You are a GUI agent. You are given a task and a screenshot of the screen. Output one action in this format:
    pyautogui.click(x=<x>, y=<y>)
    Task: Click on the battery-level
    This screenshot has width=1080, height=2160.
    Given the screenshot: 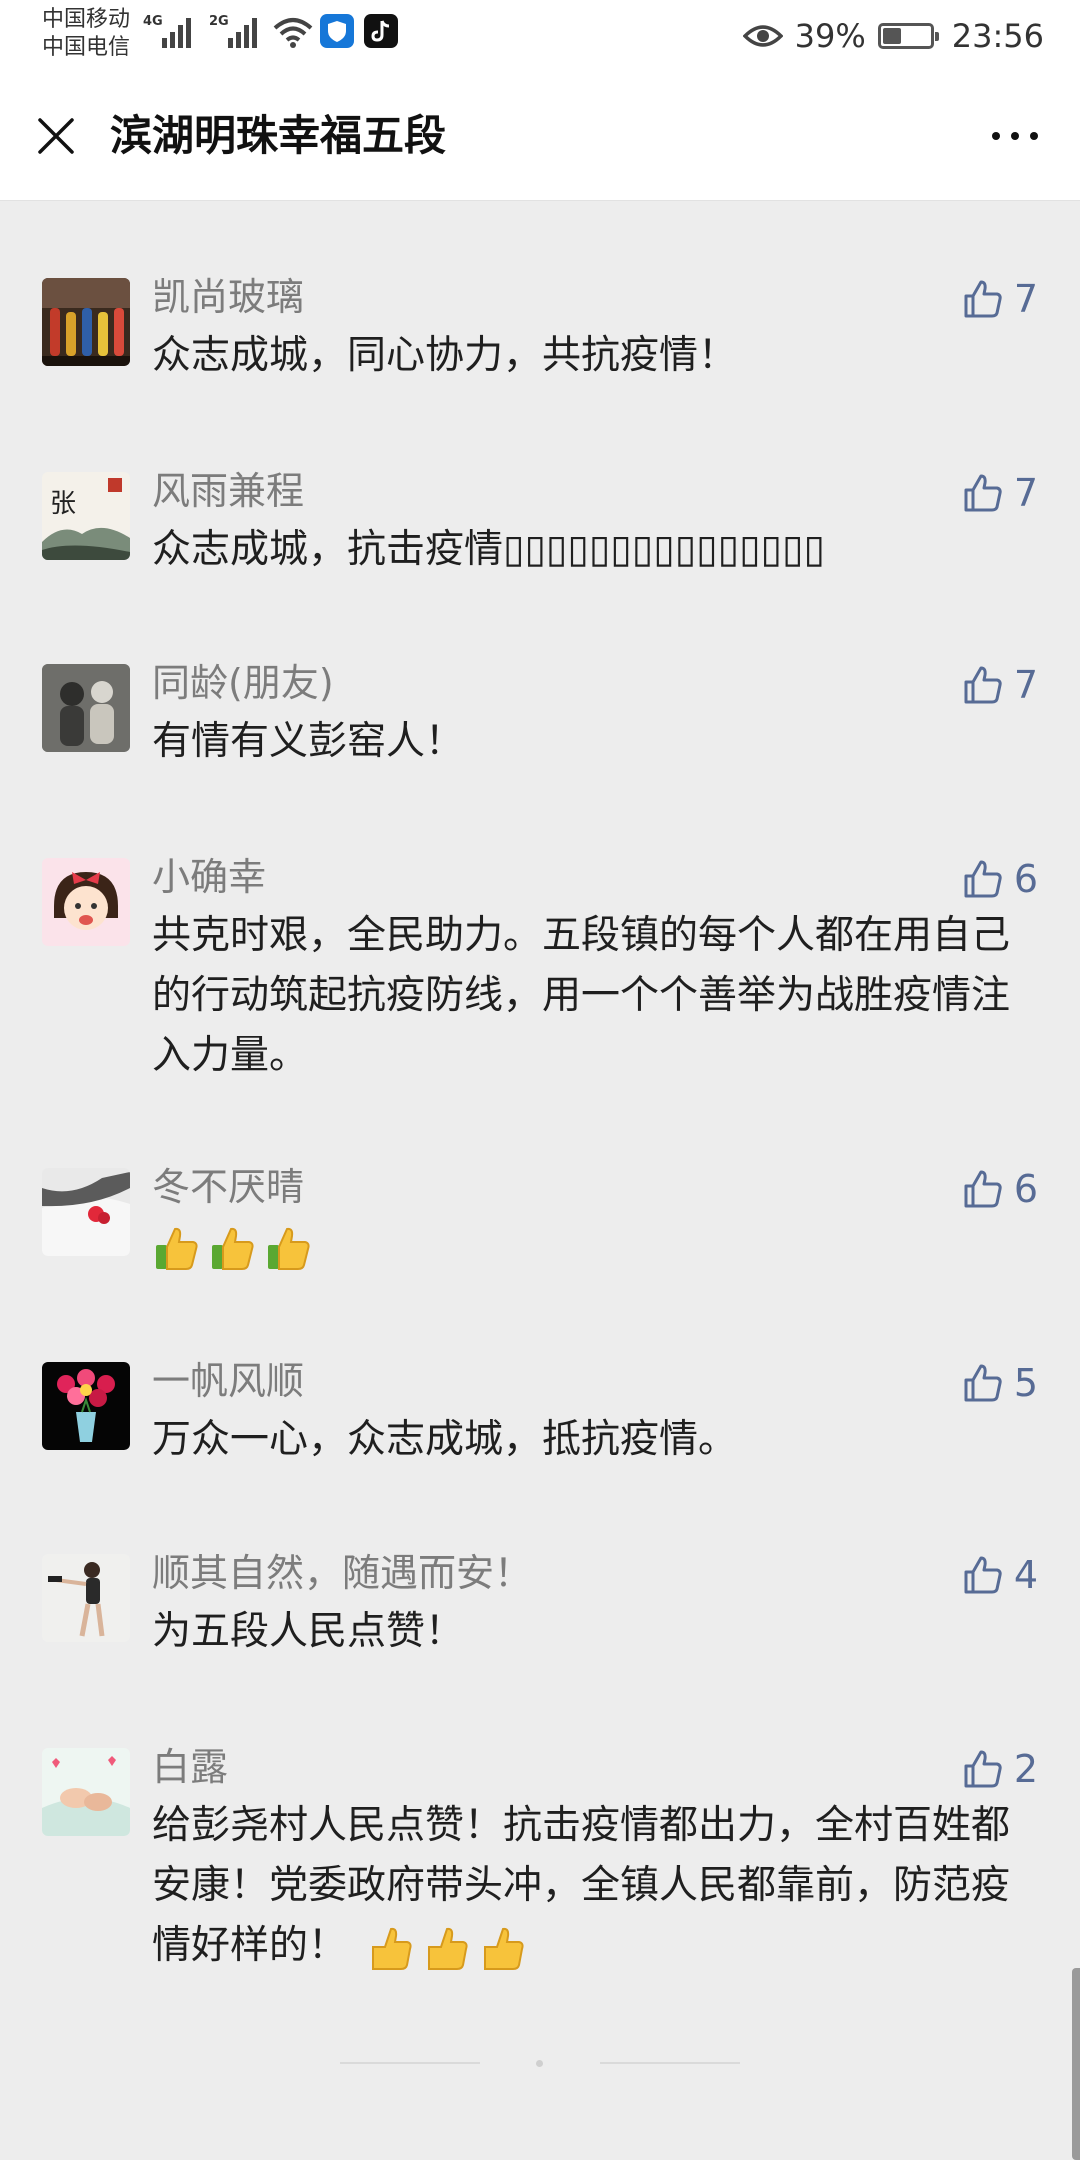 What is the action you would take?
    pyautogui.click(x=891, y=36)
    